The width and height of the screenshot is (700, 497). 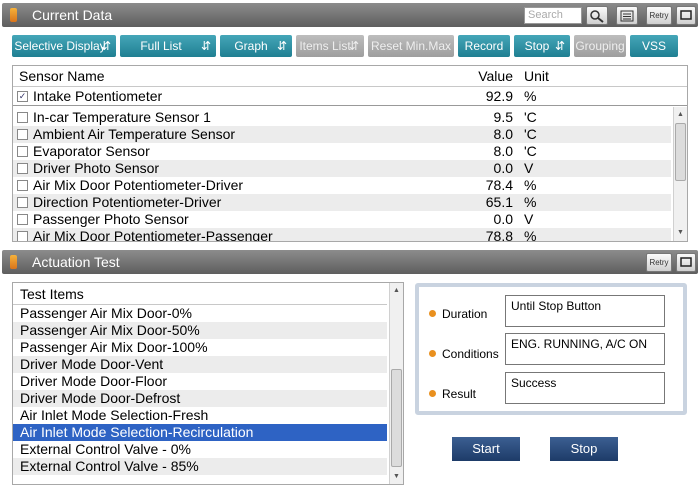 I want to click on retry-label: Retry, so click(x=659, y=15).